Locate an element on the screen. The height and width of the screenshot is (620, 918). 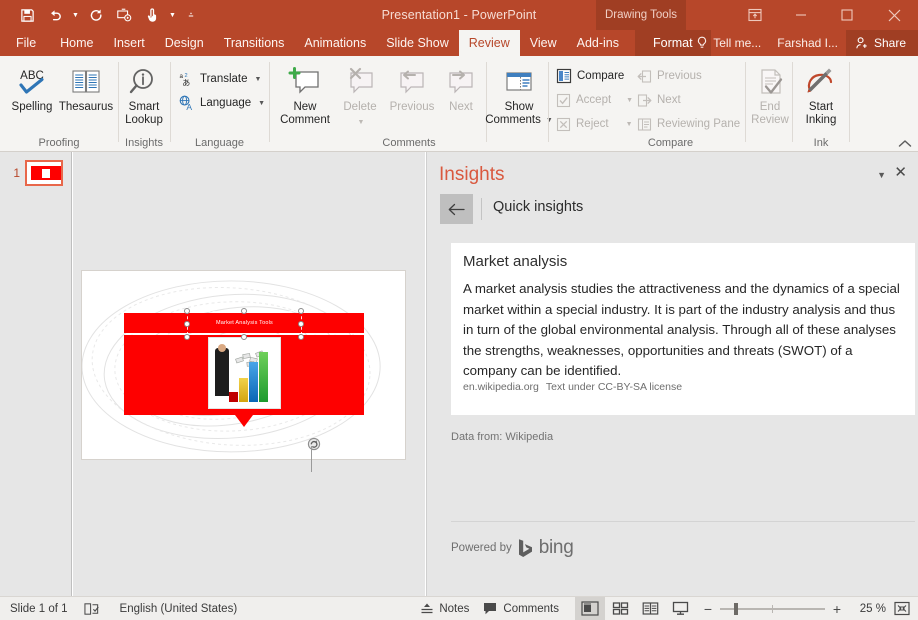
slide-sorter-icon is located at coordinates (620, 608).